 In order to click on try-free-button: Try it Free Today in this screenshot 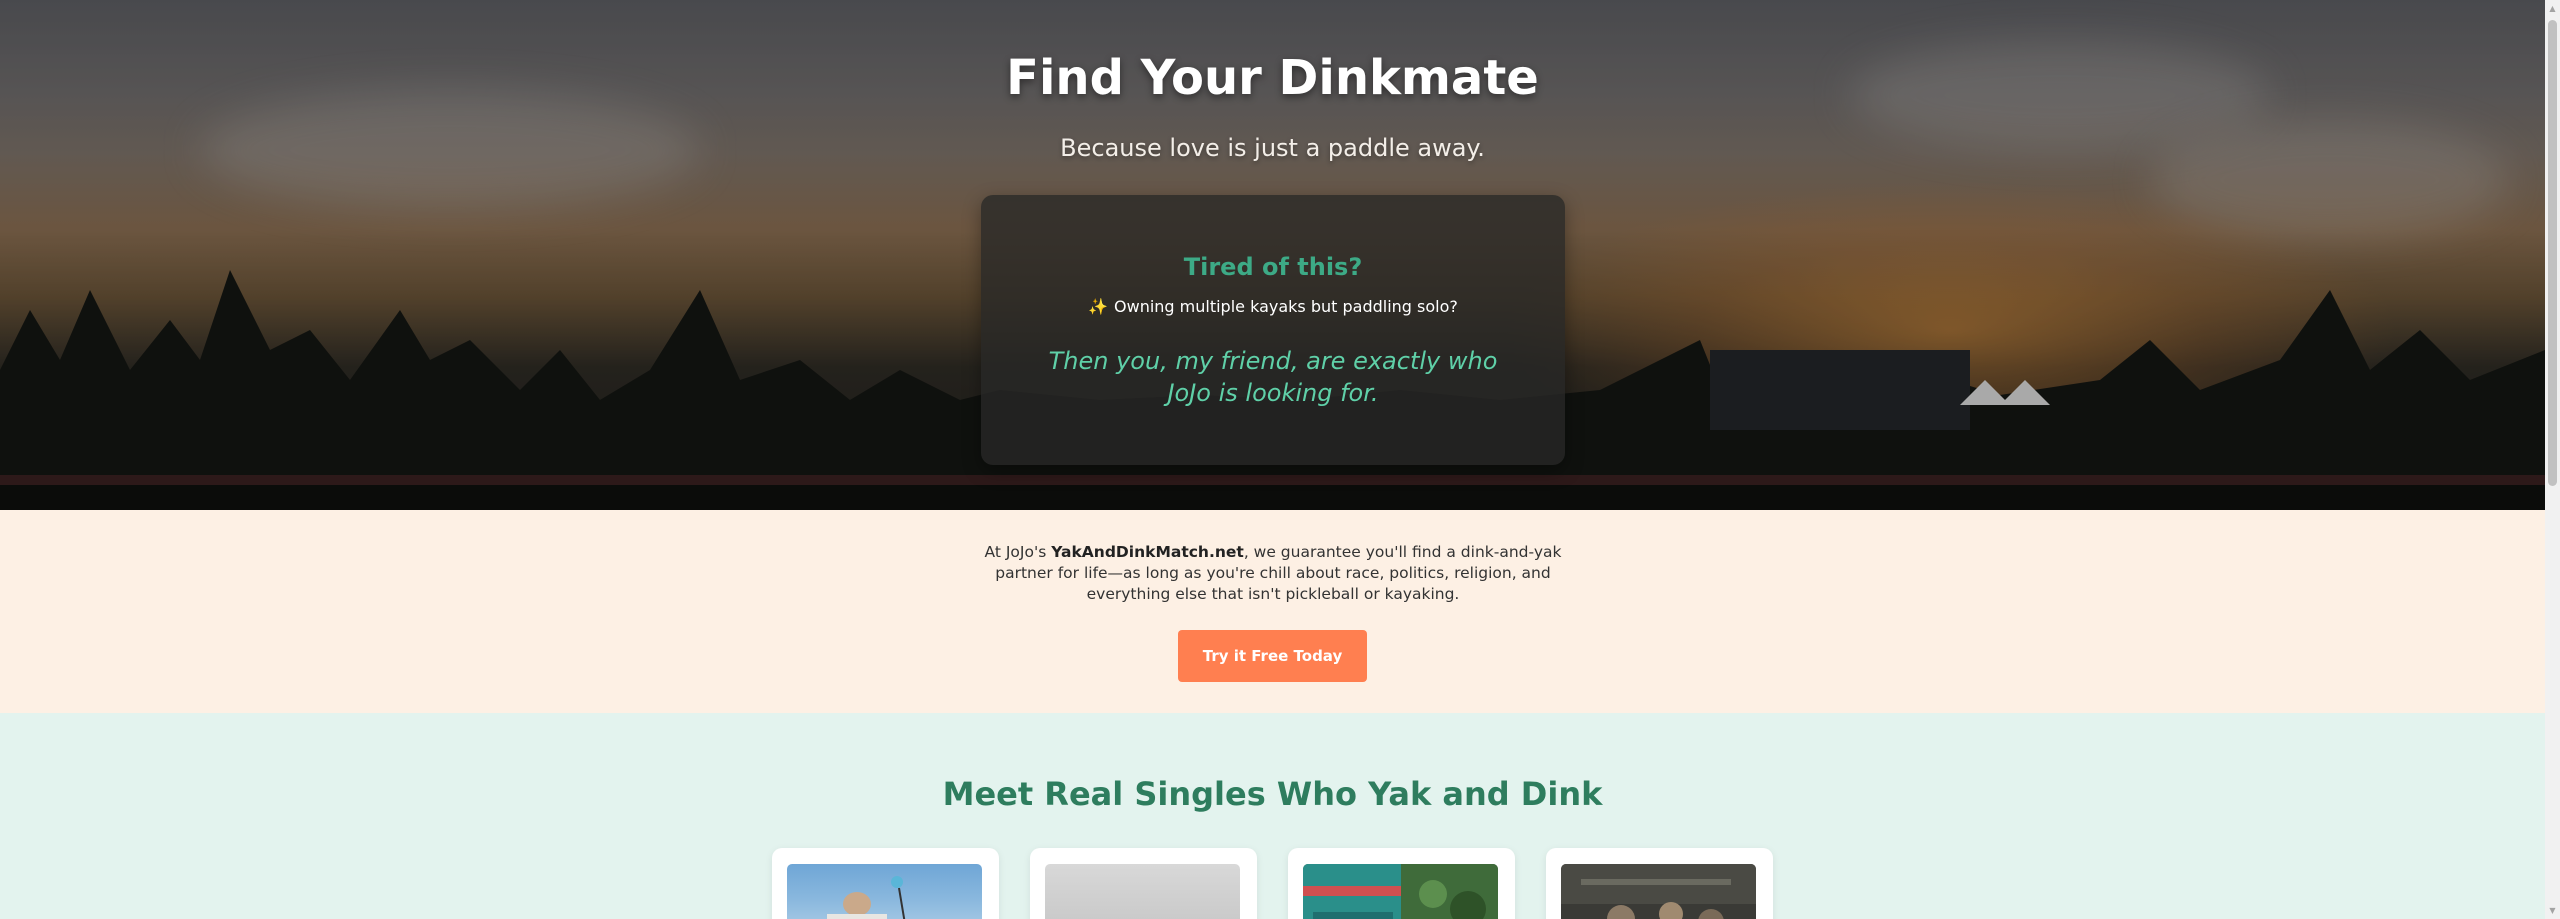, I will do `click(1272, 656)`.